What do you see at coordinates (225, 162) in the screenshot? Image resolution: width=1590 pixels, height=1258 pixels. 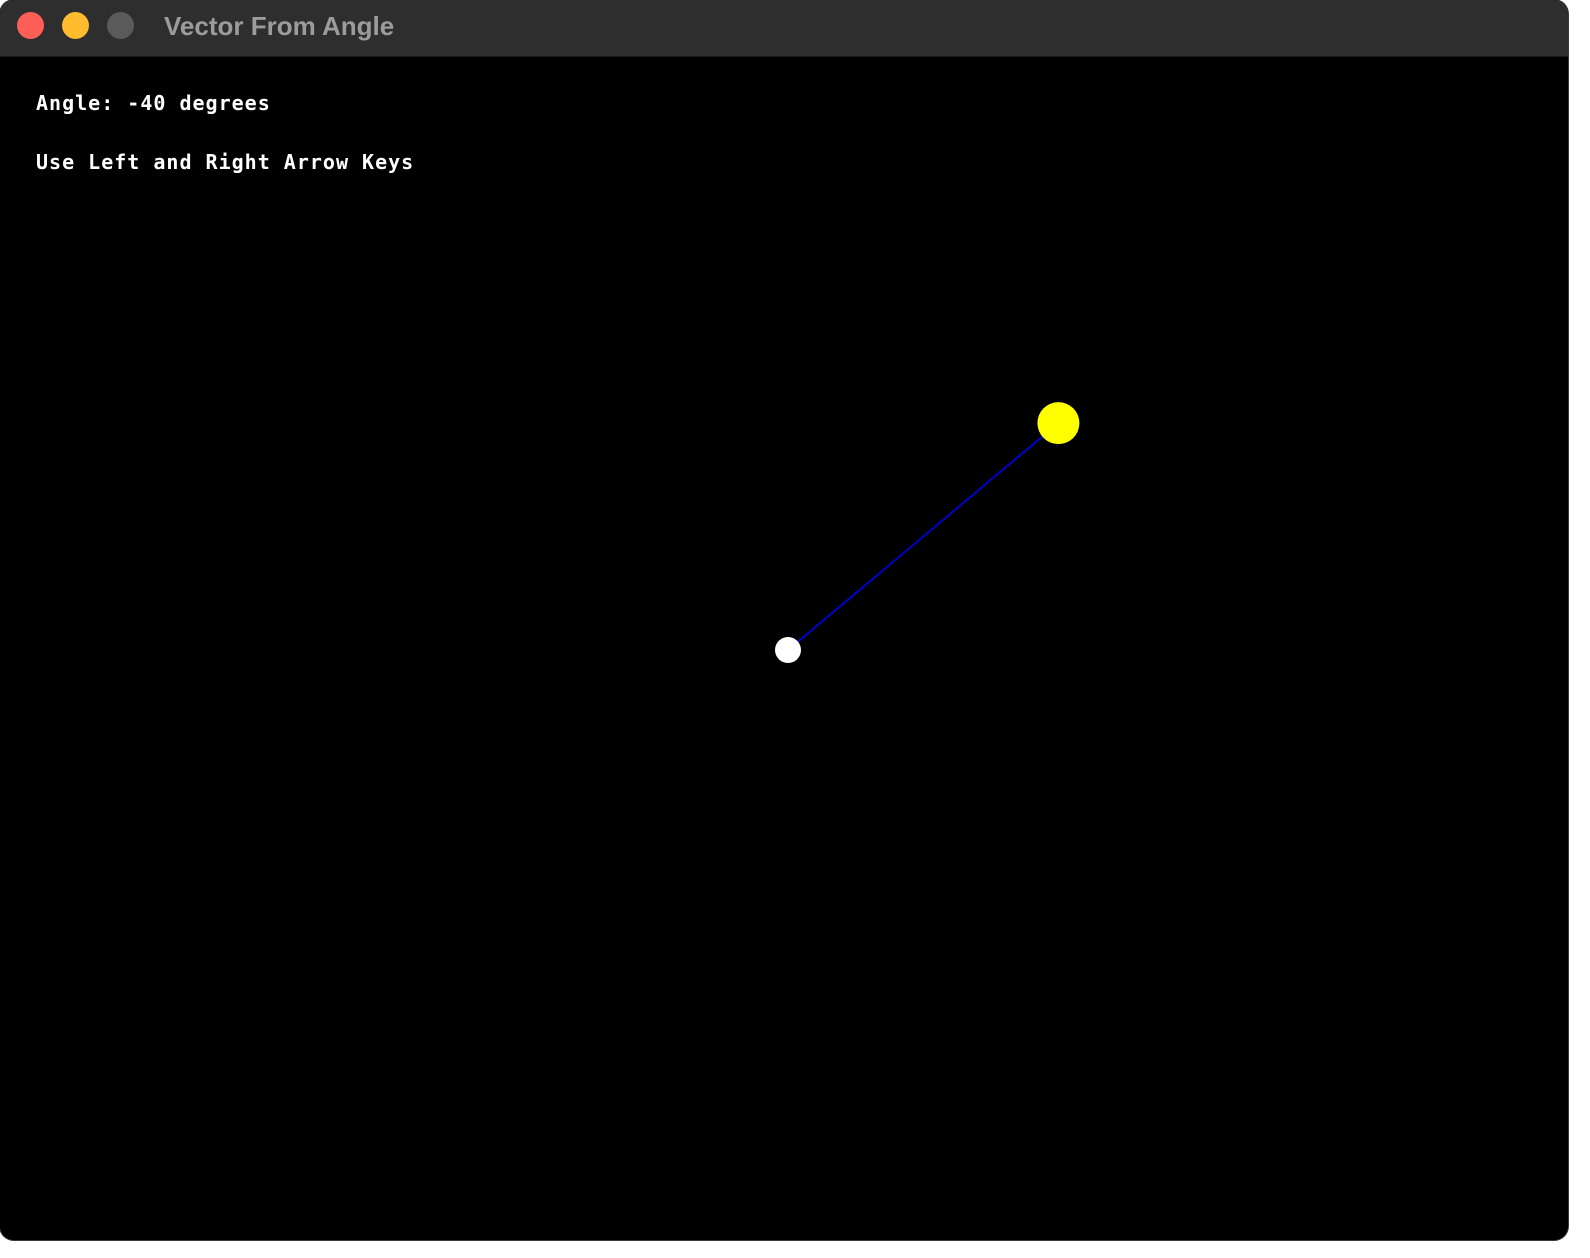 I see `instructions-text: Use Left and Right Arrow Keys` at bounding box center [225, 162].